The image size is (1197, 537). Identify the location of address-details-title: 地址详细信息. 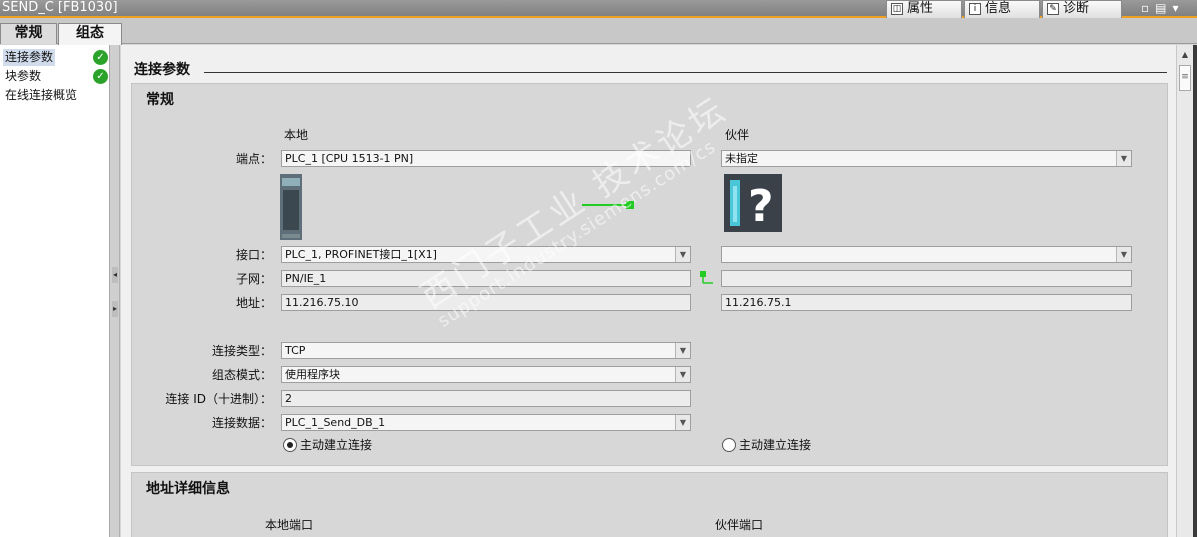
(188, 489).